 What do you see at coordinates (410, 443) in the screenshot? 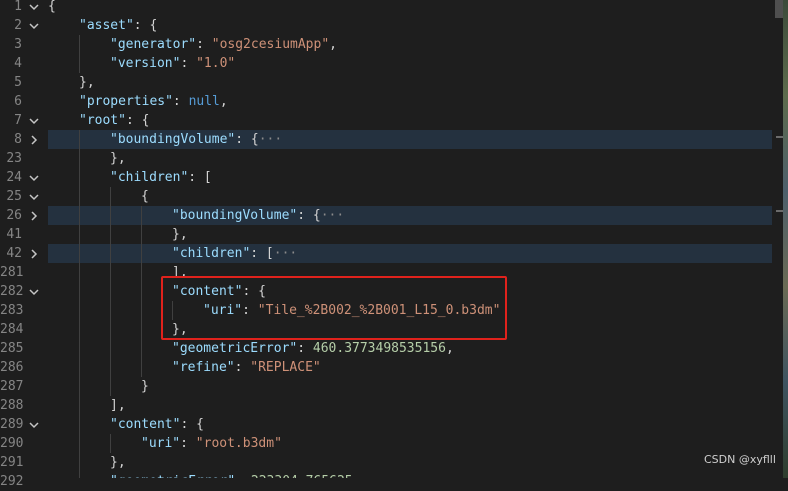
I see `code-line: "uri": "root.b3dm"` at bounding box center [410, 443].